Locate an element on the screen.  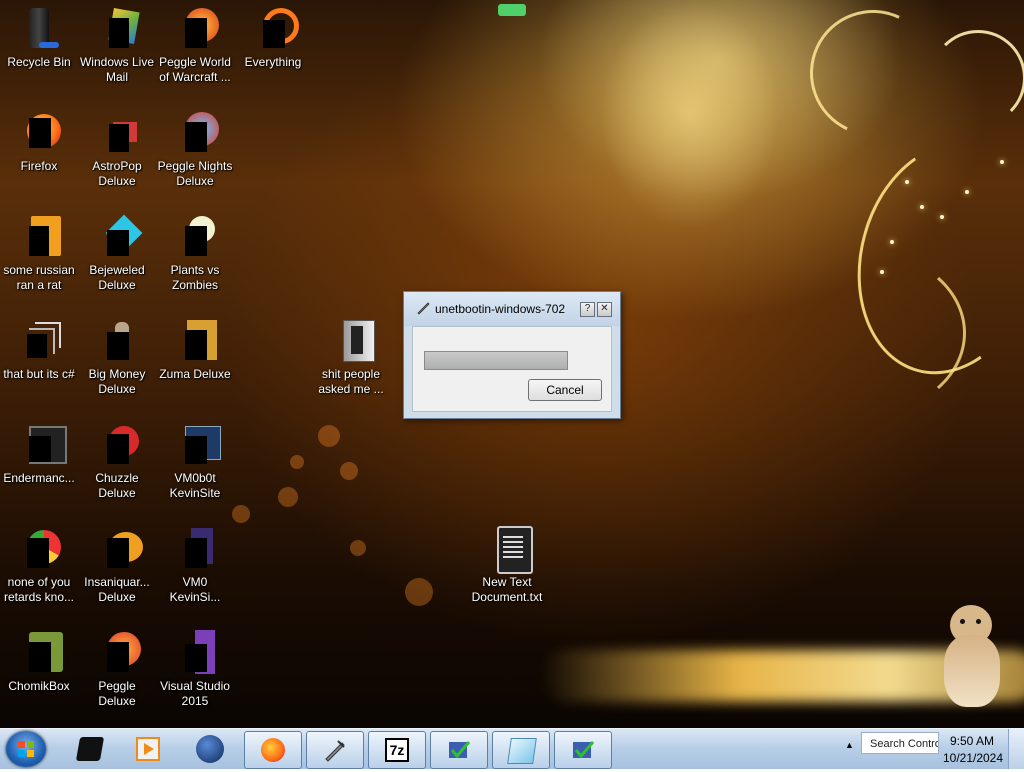
desktop-icon-firefox: Firefox is located at coordinates (39, 141).